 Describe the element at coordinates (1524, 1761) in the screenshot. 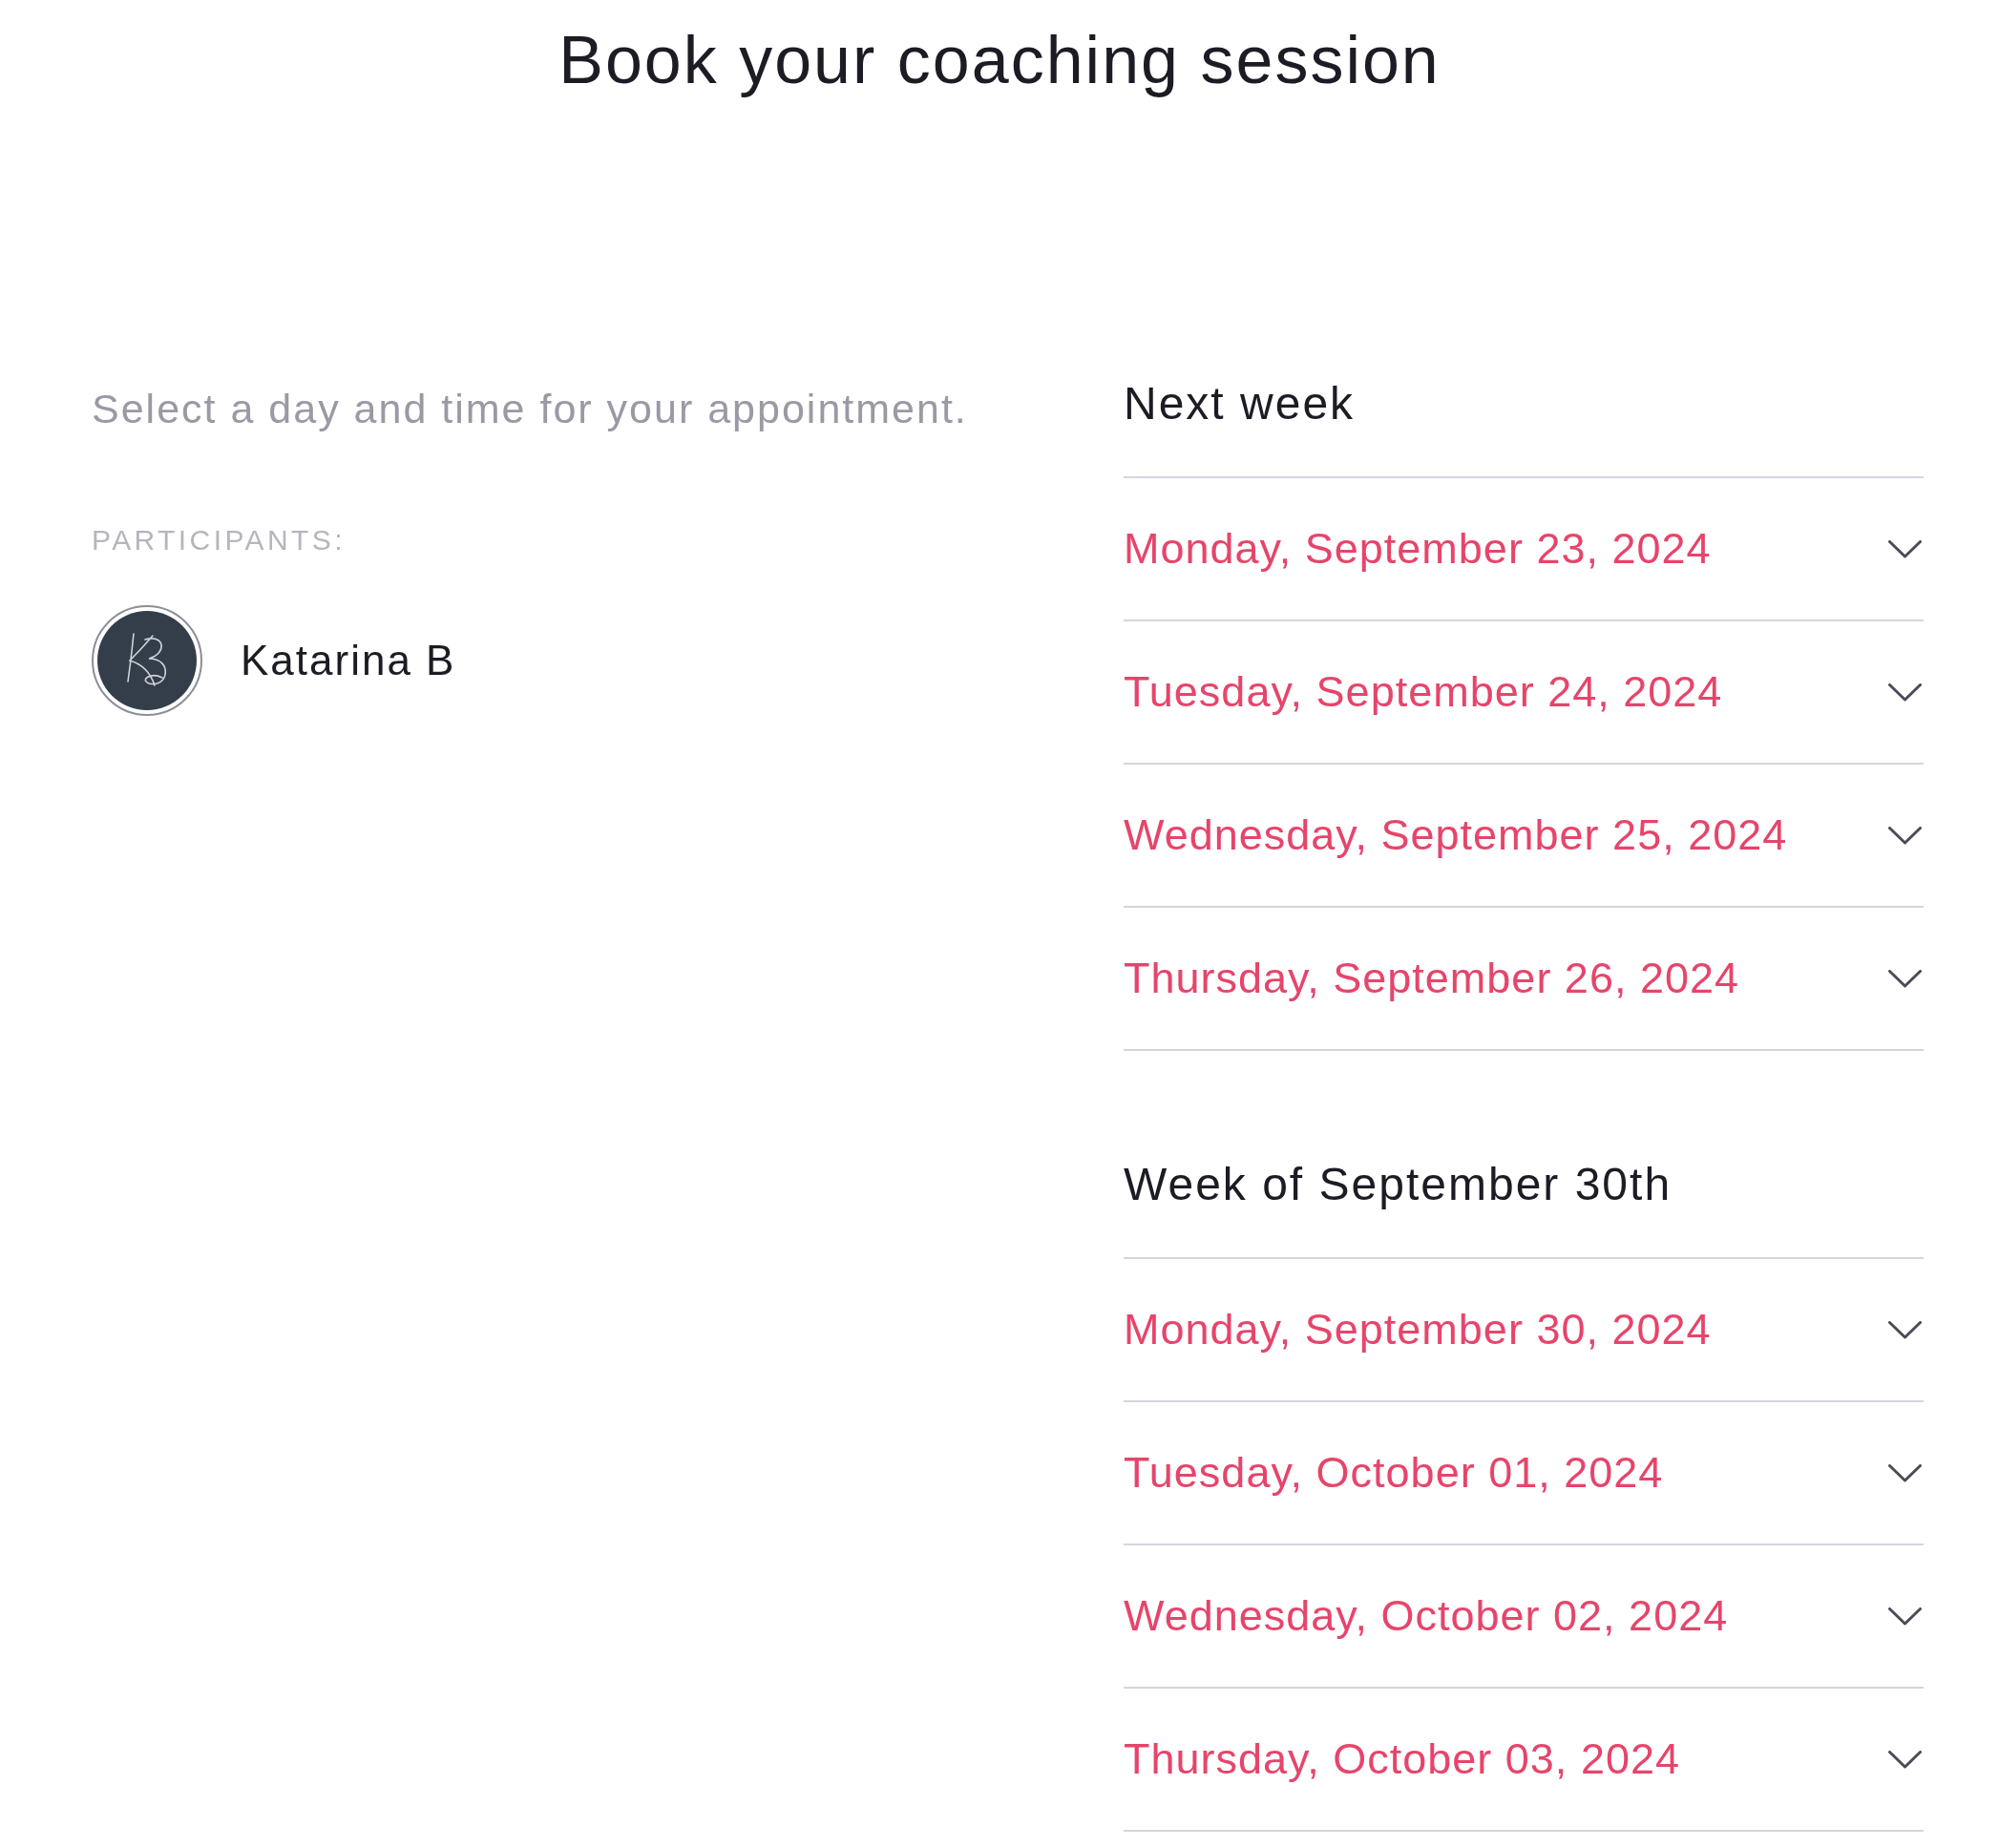

I see `day-accordion-button: Thursday, October 03, 2024` at that location.